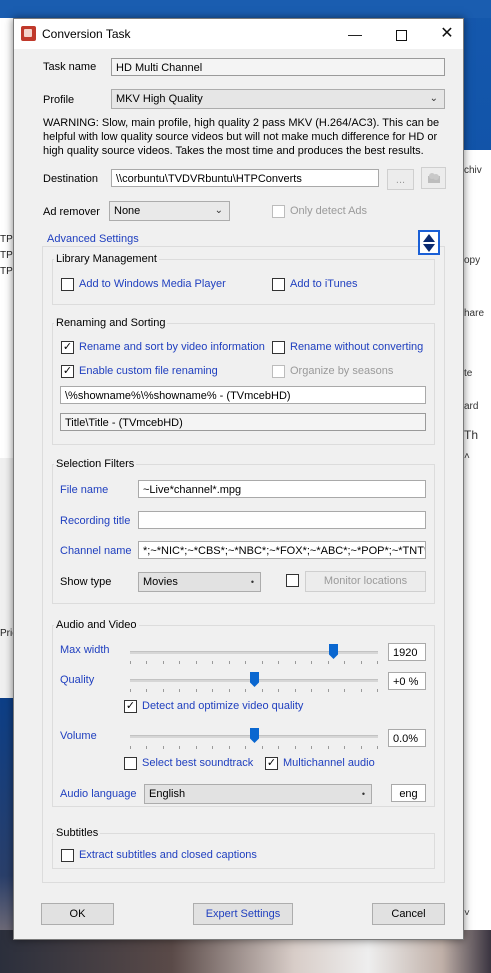 The width and height of the screenshot is (491, 973). I want to click on cloud-folder-icon, so click(433, 178).